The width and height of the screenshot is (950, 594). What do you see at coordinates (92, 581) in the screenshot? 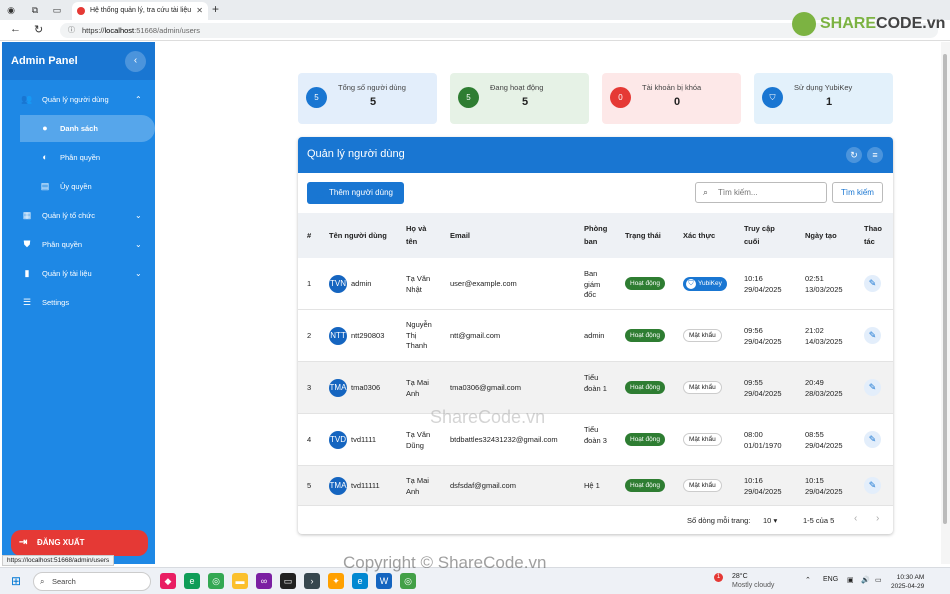
I see `taskbar-search: ⌕ Search` at bounding box center [92, 581].